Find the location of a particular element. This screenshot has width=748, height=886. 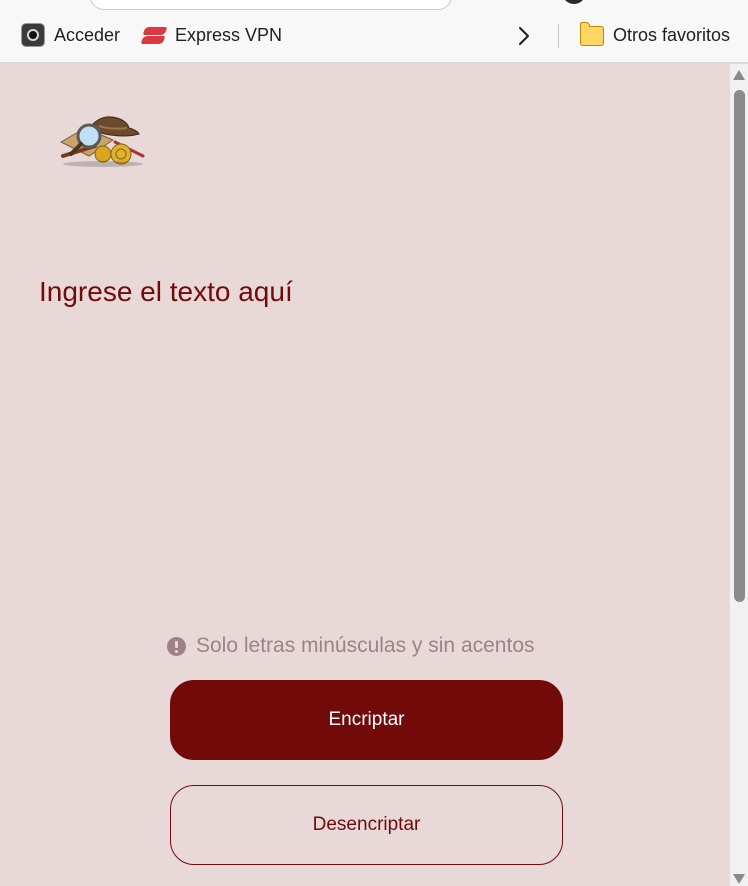

hint-text: Solo letras minúsculas y sin acentos is located at coordinates (365, 645).